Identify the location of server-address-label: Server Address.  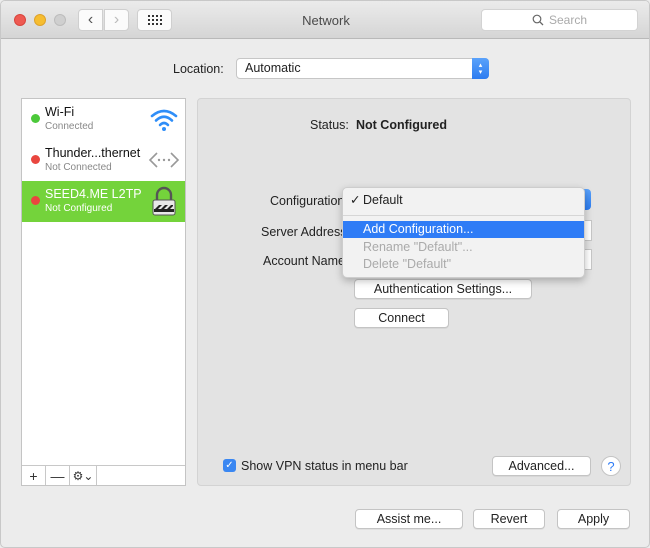
(304, 232).